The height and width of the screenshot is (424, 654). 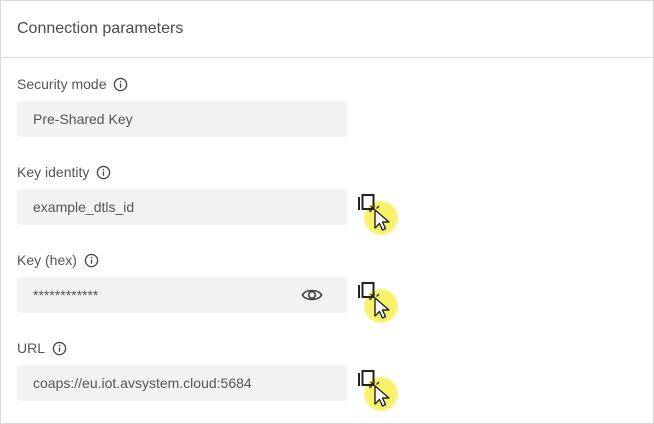 What do you see at coordinates (142, 383) in the screenshot?
I see `url-value: coaps://eu.iot.avsystem.cloud:5684` at bounding box center [142, 383].